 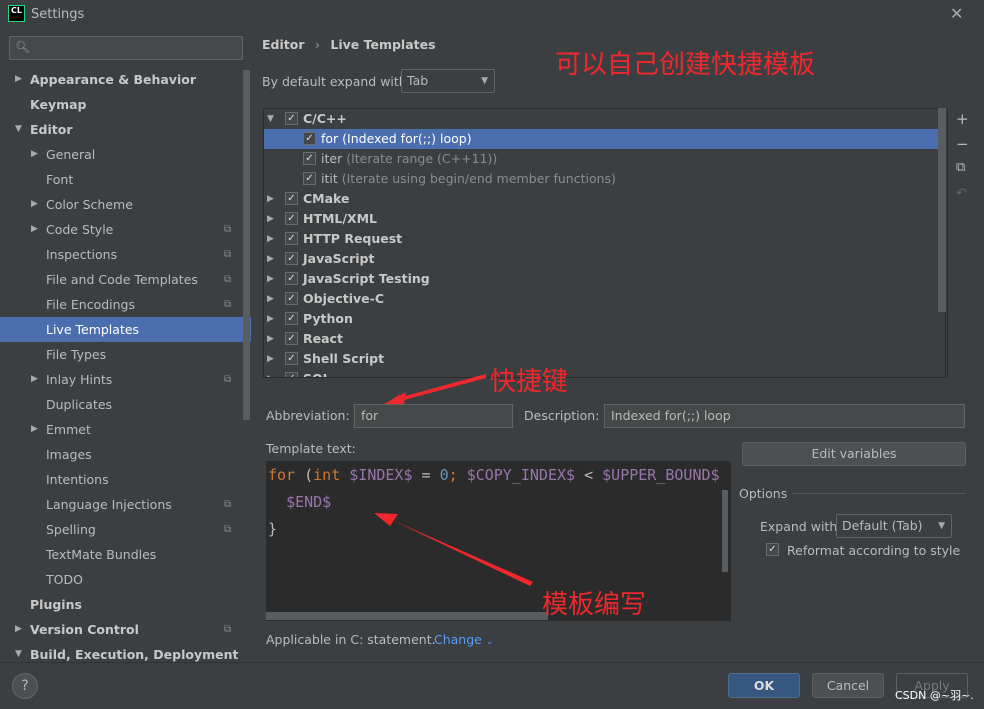 I want to click on annotation-top: 可以自己创建快捷模板, so click(x=685, y=65).